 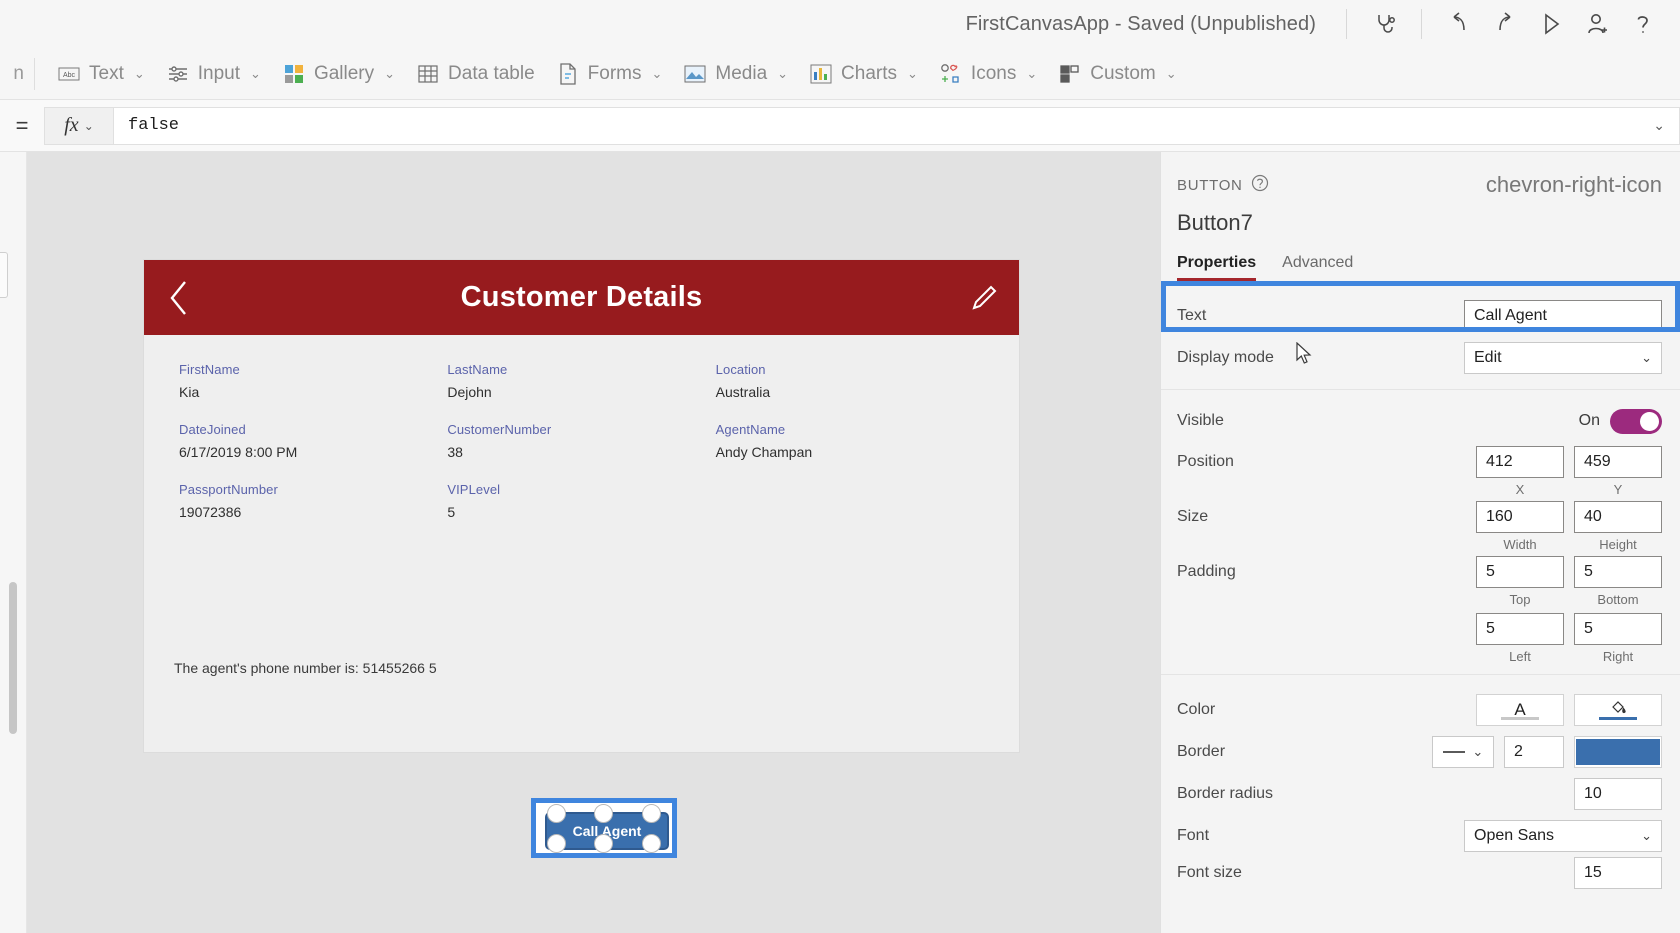 I want to click on ribbon-item-input: Input ⌄, so click(x=214, y=74).